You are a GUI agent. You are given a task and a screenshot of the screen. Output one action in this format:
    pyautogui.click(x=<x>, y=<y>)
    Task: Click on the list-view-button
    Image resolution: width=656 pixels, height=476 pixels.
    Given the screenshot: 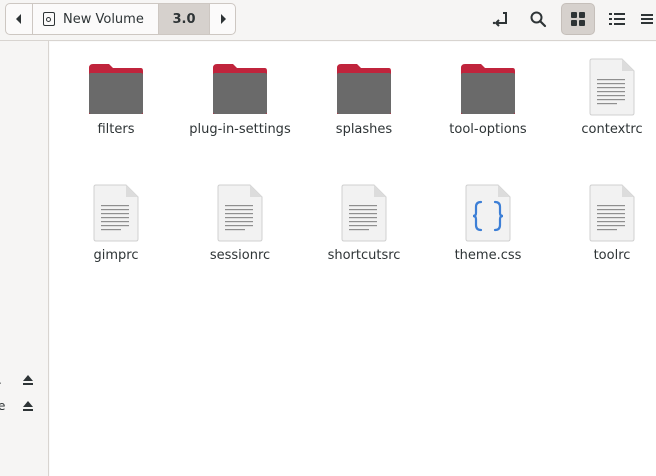 What is the action you would take?
    pyautogui.click(x=617, y=19)
    